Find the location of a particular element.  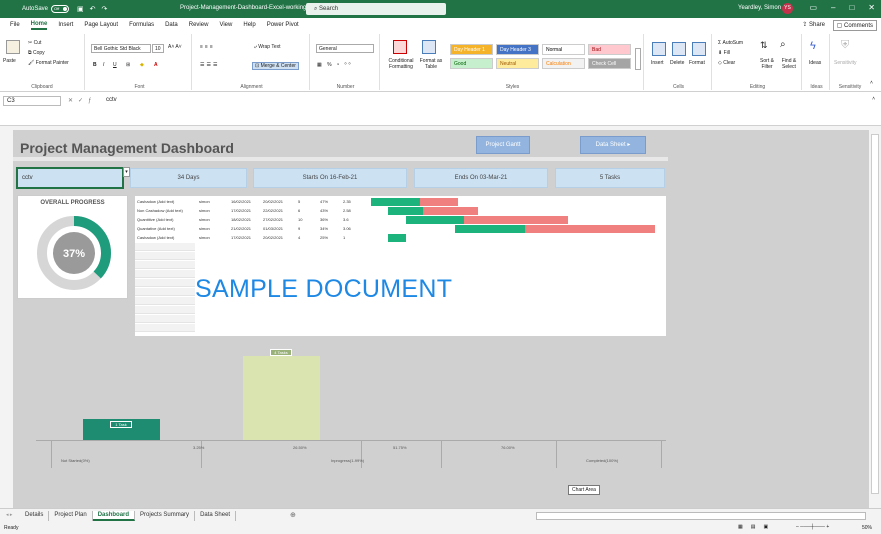

insert-cells-icon is located at coordinates (659, 49).